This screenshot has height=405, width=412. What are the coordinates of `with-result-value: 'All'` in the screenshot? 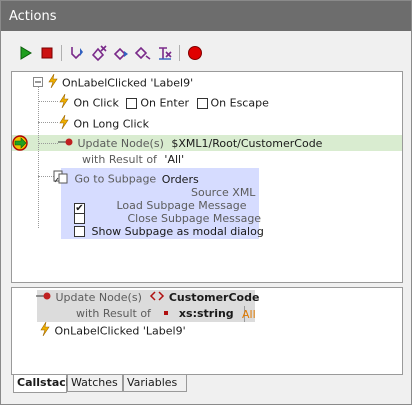 It's located at (174, 159).